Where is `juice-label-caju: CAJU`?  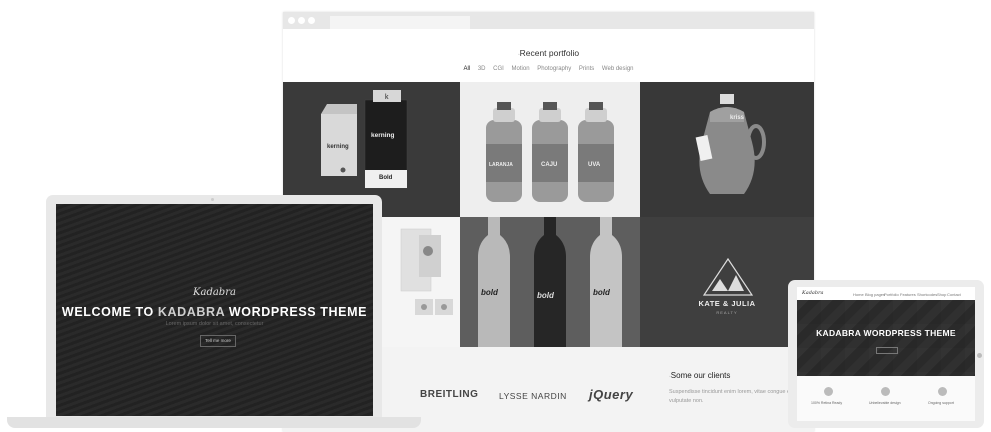
juice-label-caju: CAJU is located at coordinates (549, 165).